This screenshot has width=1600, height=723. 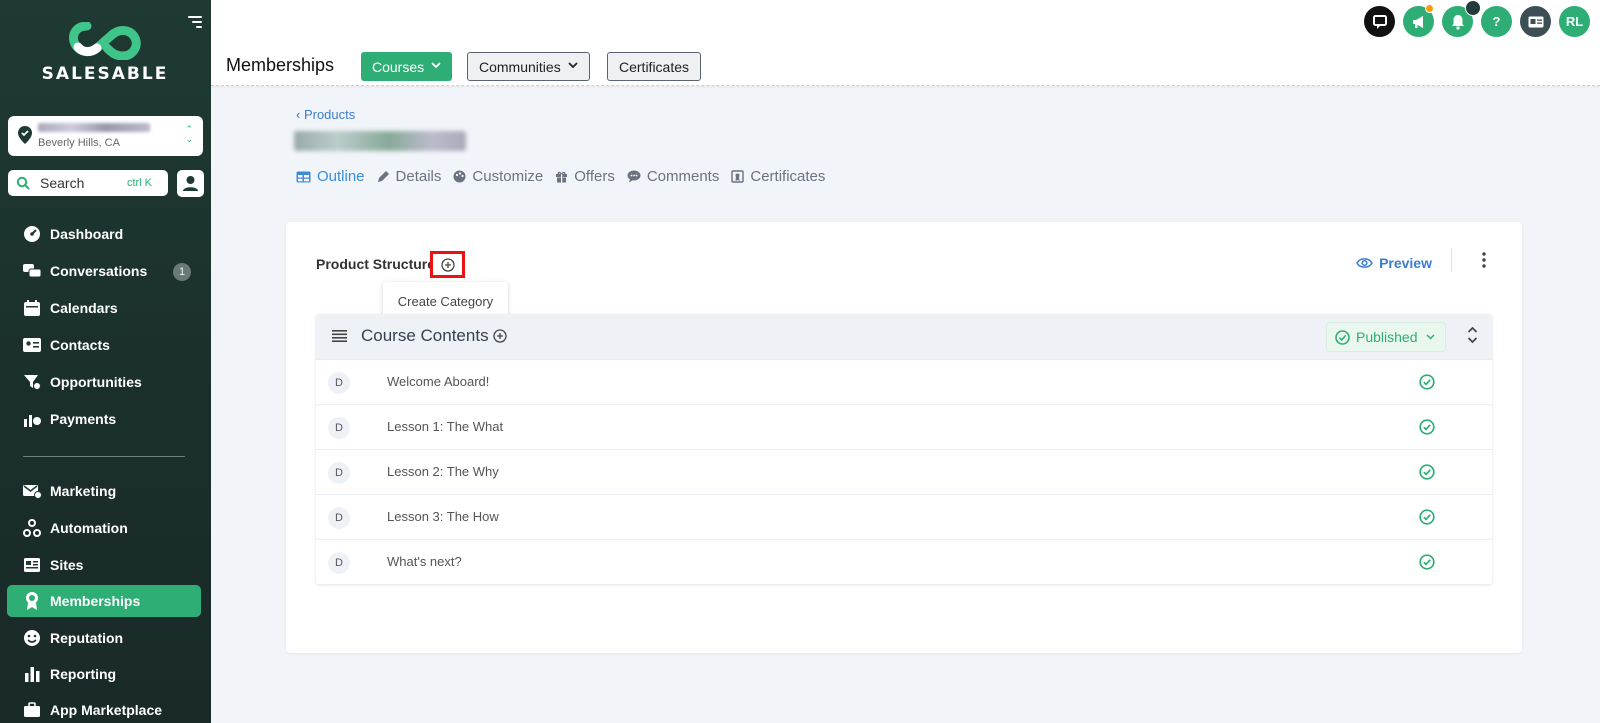 What do you see at coordinates (194, 24) in the screenshot?
I see `sidebar-collapse-icon` at bounding box center [194, 24].